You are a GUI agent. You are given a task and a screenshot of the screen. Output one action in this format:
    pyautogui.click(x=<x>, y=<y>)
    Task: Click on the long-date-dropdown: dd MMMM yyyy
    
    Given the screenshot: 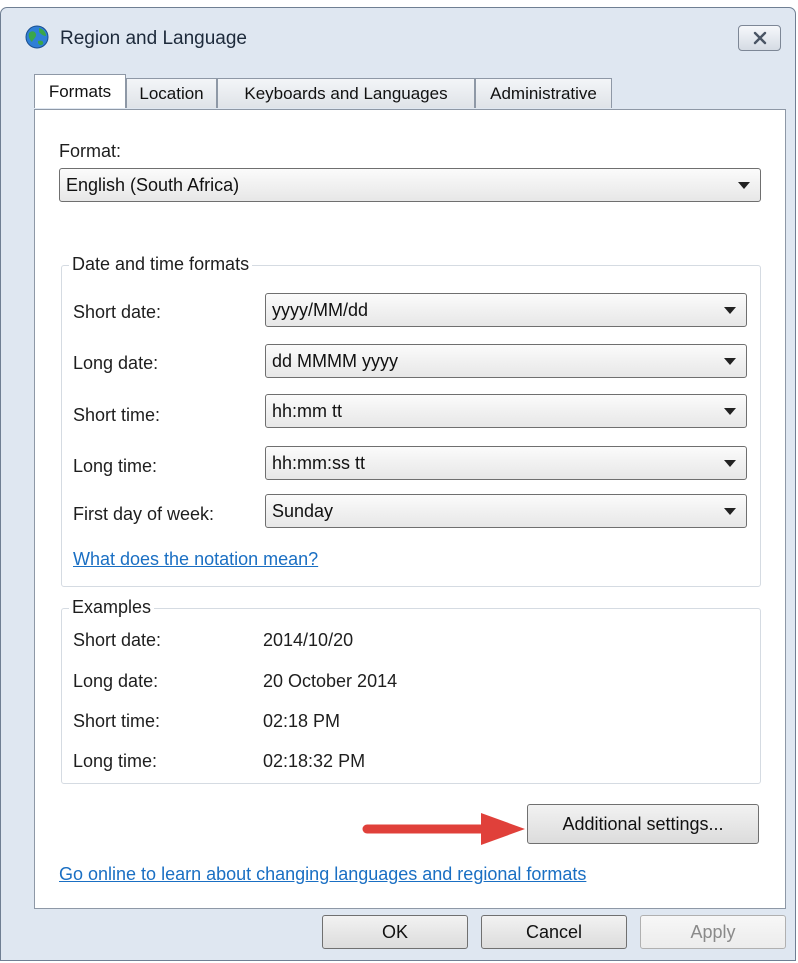 What is the action you would take?
    pyautogui.click(x=506, y=361)
    